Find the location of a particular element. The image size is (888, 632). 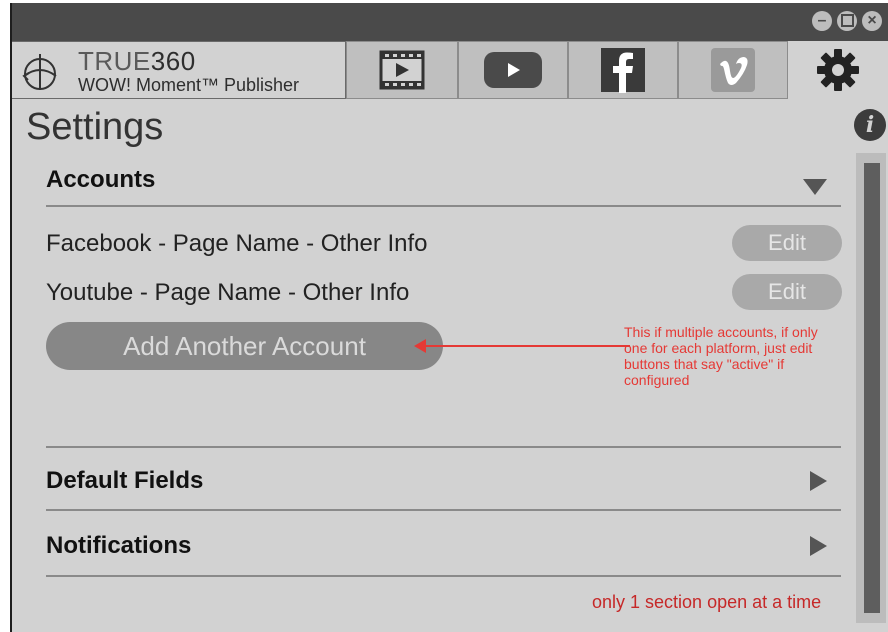

brand-name: TRUE360 is located at coordinates (137, 61).